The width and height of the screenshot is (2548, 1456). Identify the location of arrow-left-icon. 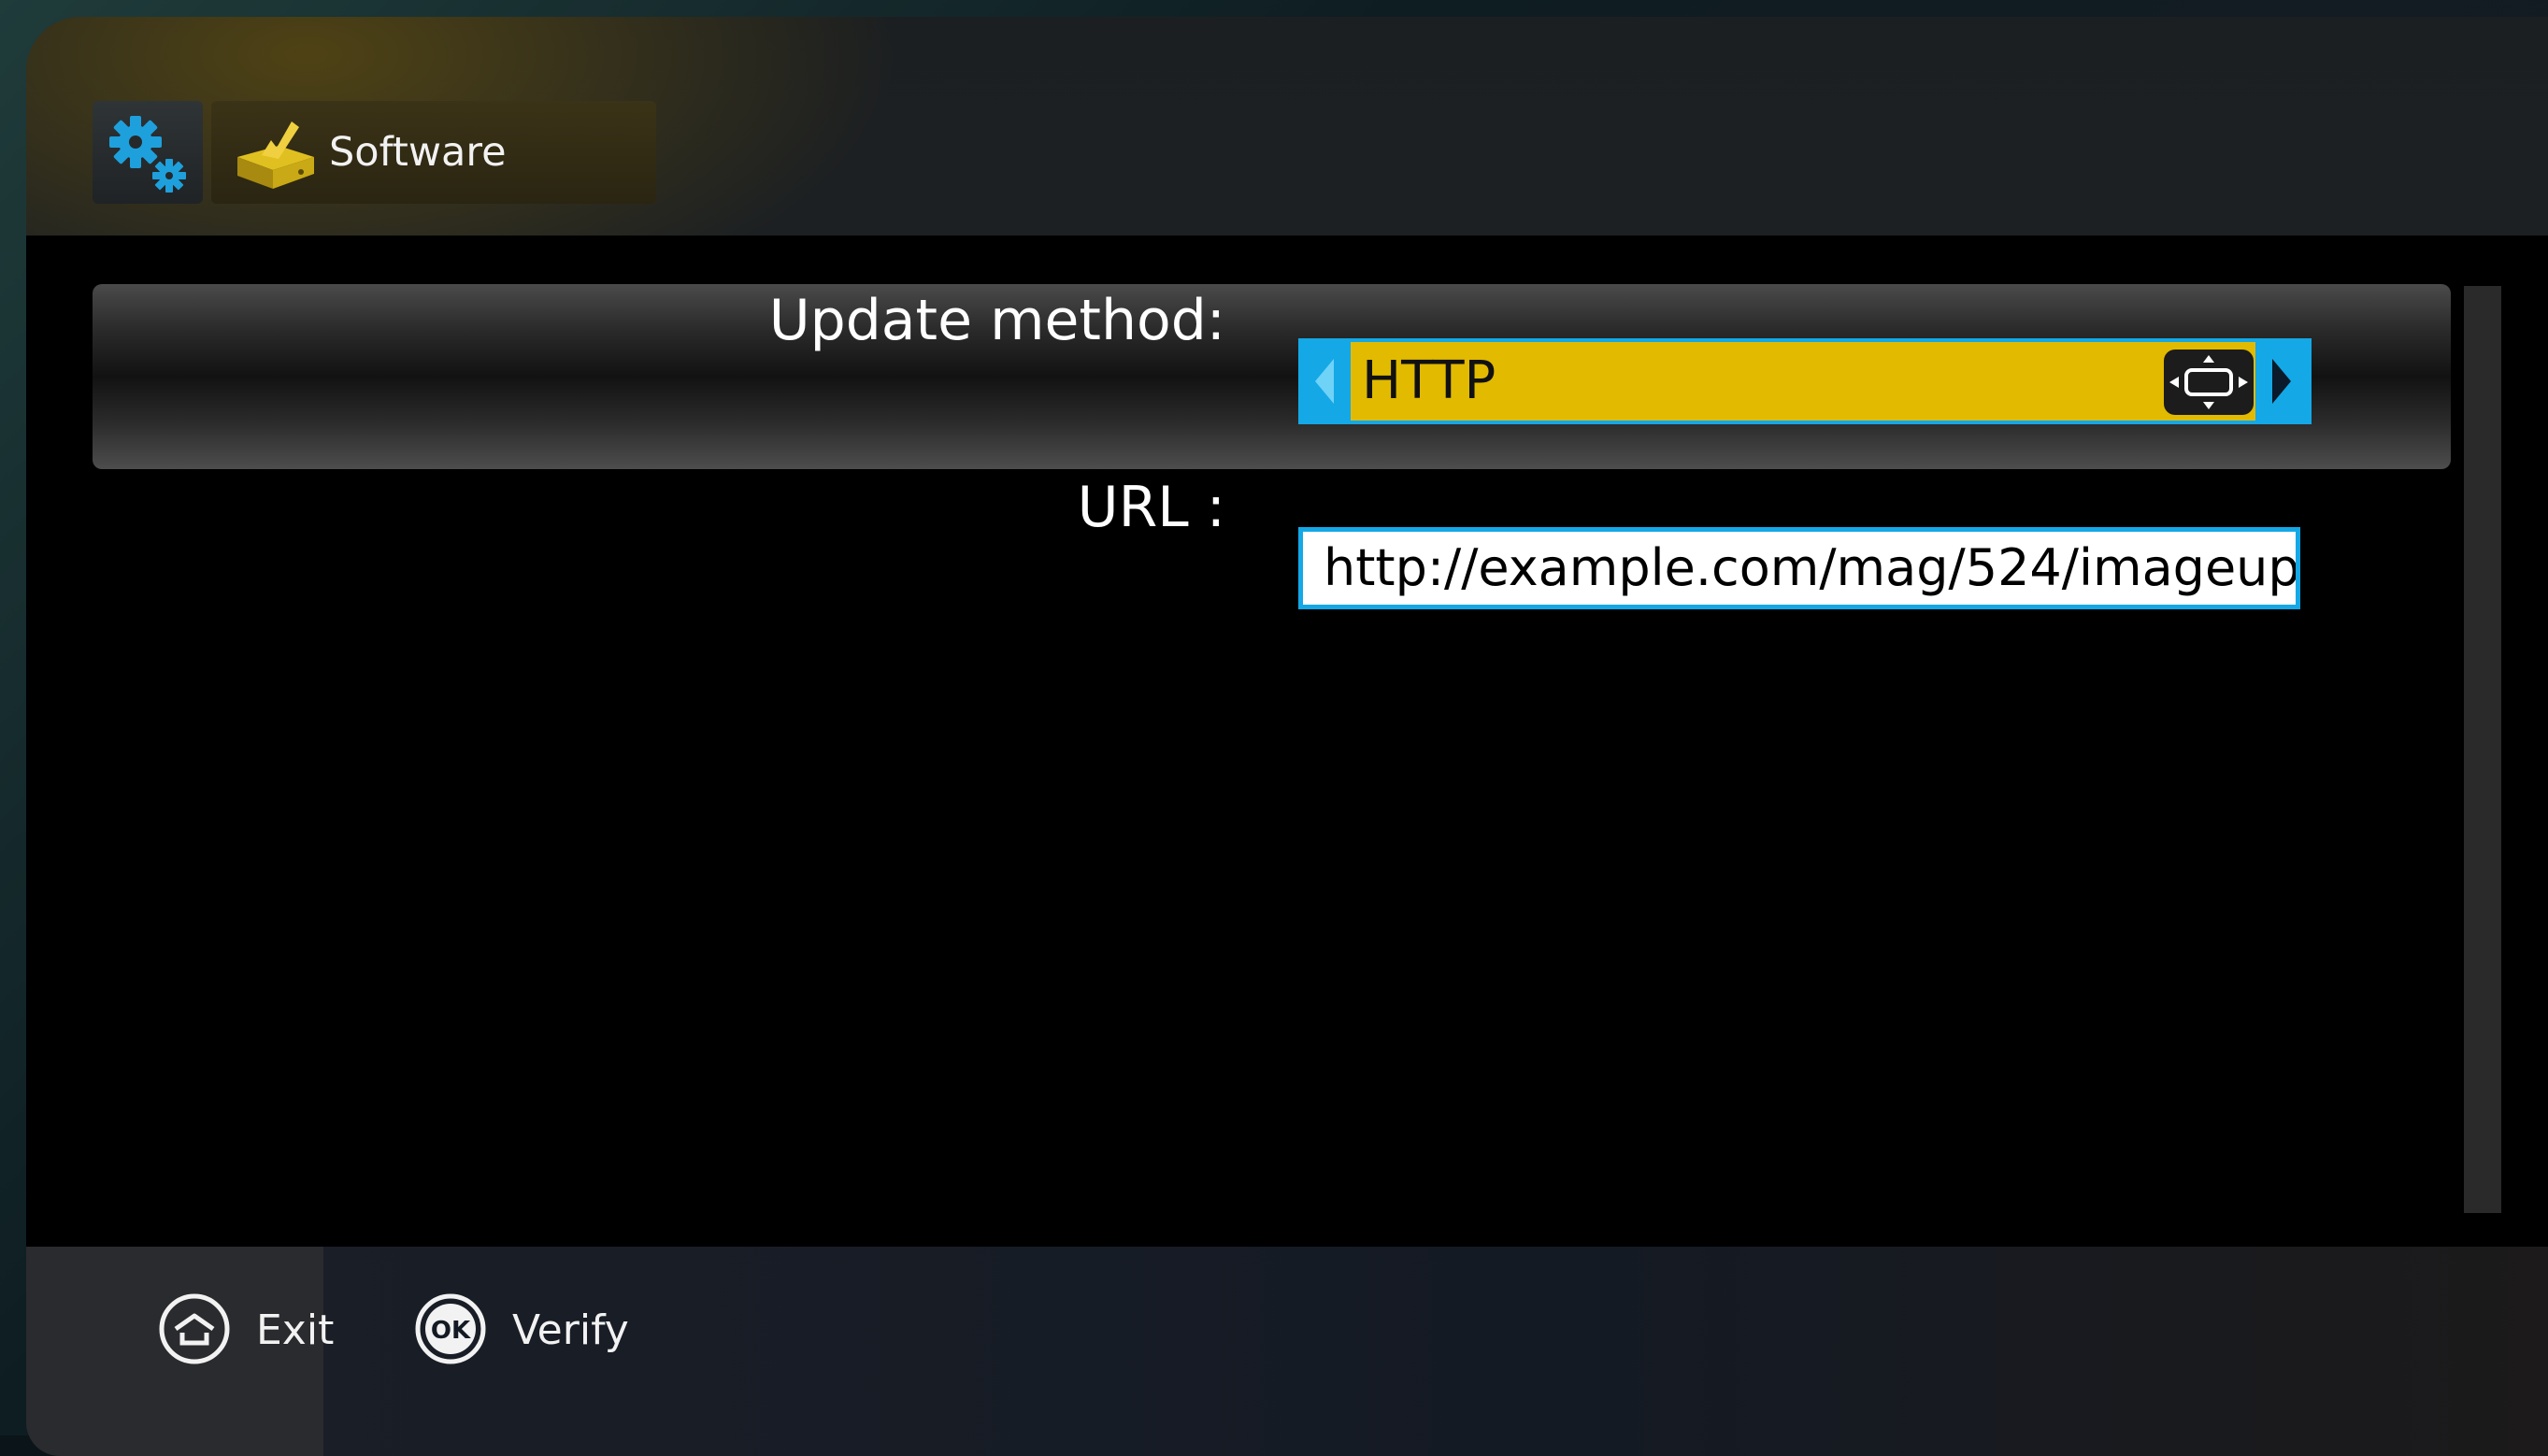
(1325, 381).